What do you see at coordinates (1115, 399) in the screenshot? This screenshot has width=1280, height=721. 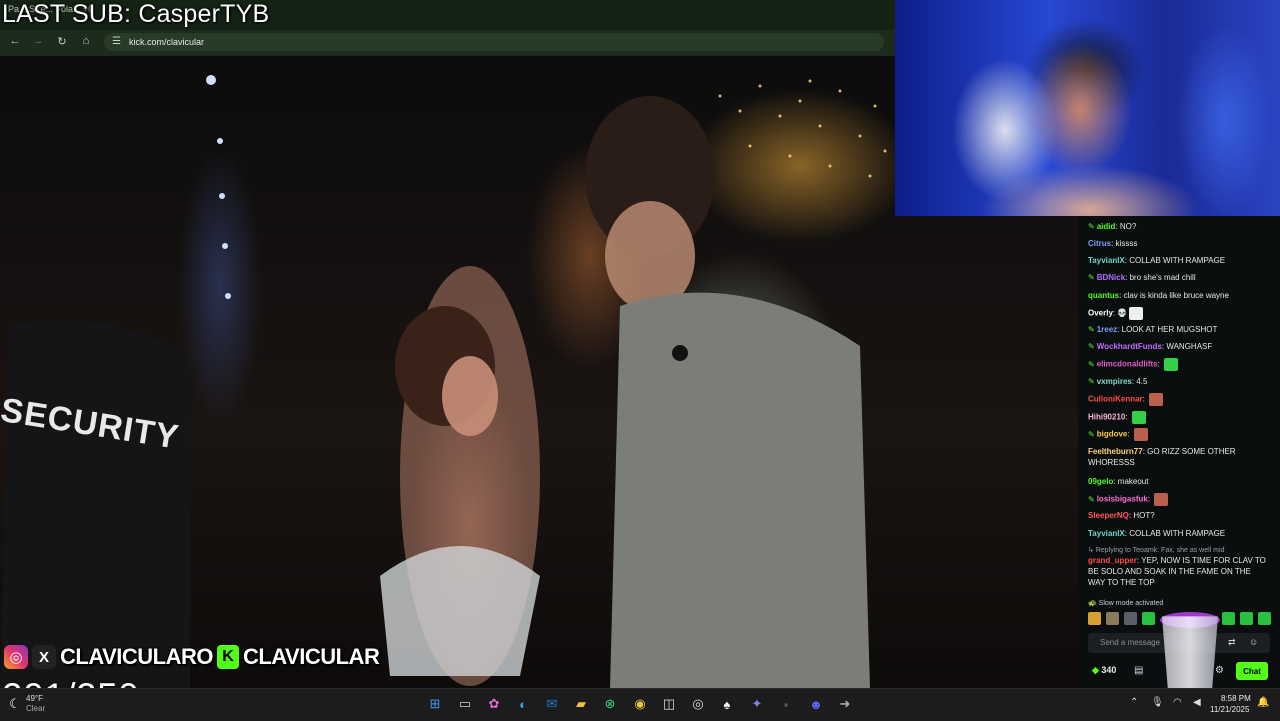 I see `chat-username: CulloniKennar` at bounding box center [1115, 399].